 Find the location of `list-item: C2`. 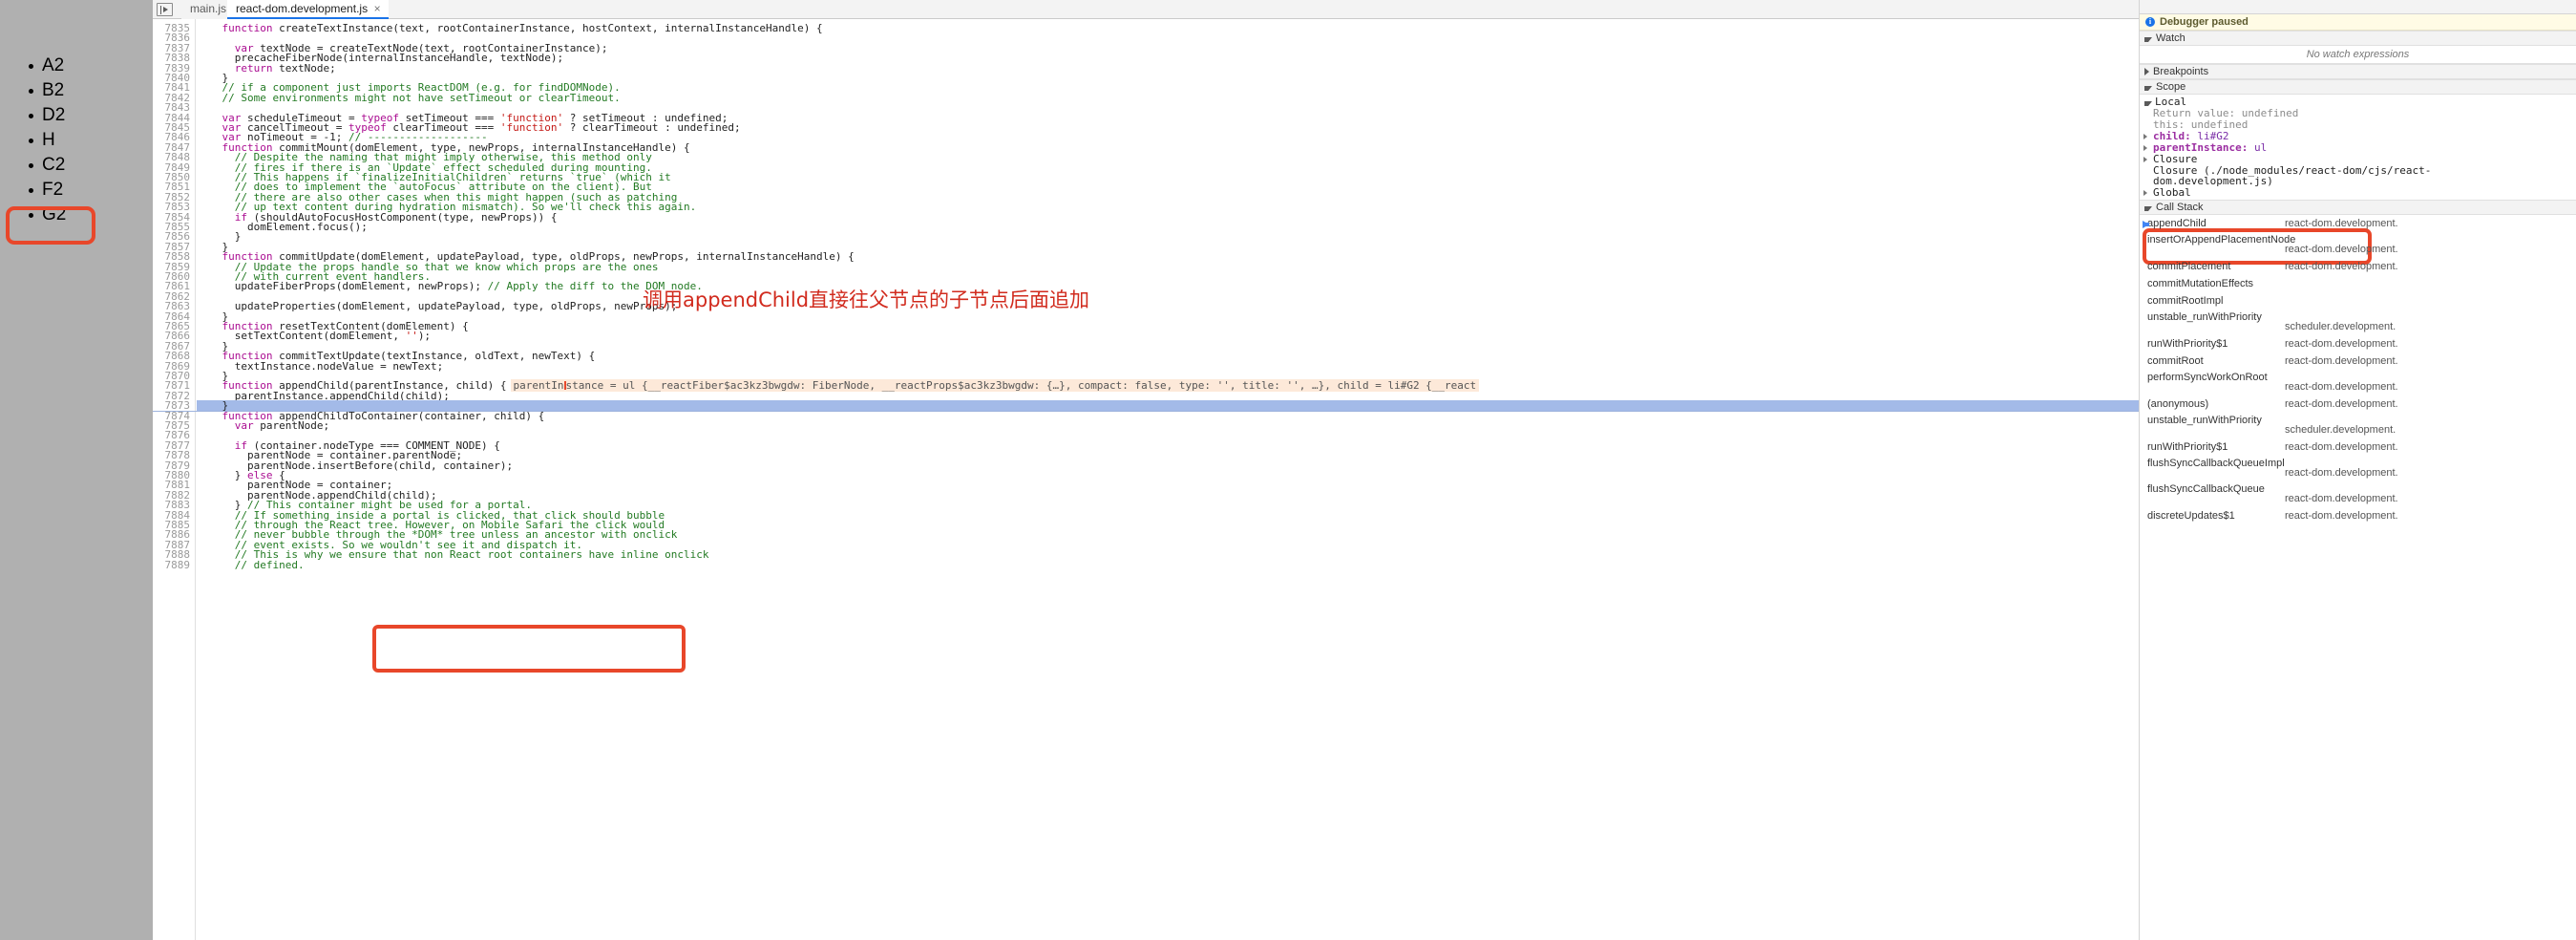

list-item: C2 is located at coordinates (76, 165).